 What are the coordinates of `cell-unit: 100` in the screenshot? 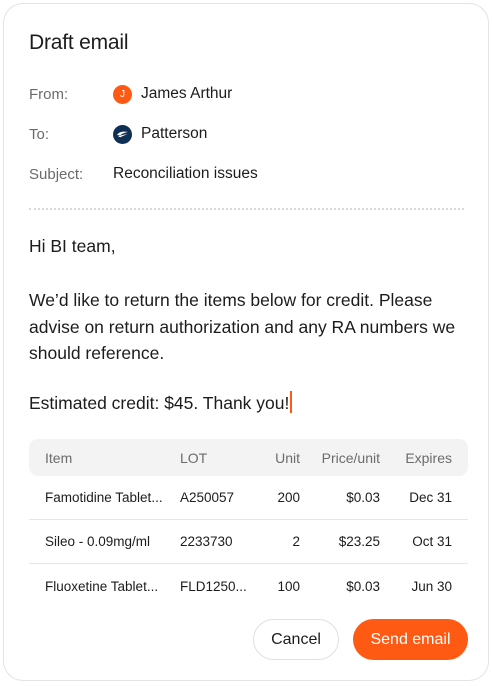 It's located at (288, 586).